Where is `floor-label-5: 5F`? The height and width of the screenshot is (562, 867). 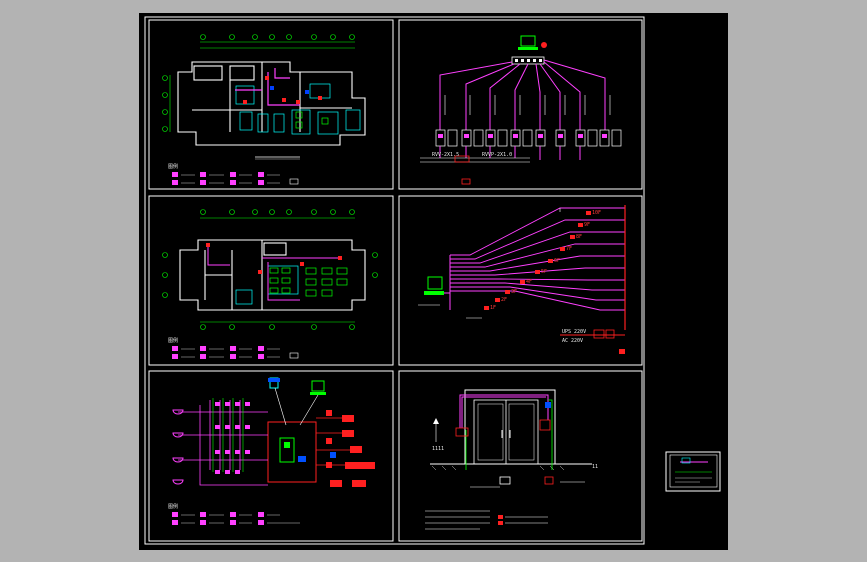 floor-label-5: 5F is located at coordinates (544, 272).